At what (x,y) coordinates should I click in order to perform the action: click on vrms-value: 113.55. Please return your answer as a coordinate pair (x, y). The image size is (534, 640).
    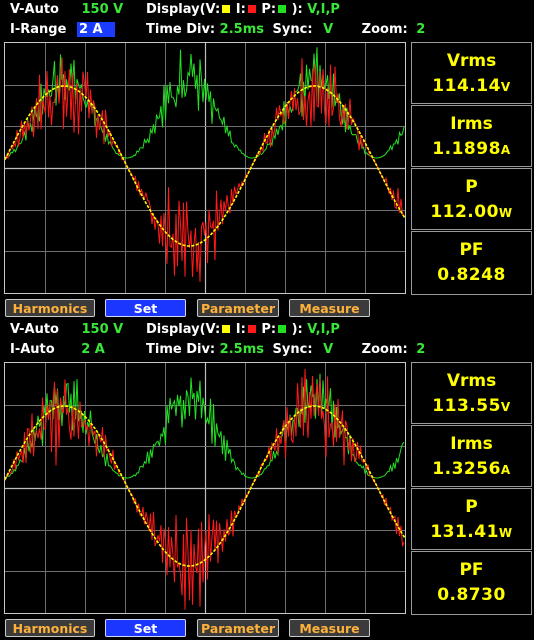
    Looking at the image, I should click on (466, 406).